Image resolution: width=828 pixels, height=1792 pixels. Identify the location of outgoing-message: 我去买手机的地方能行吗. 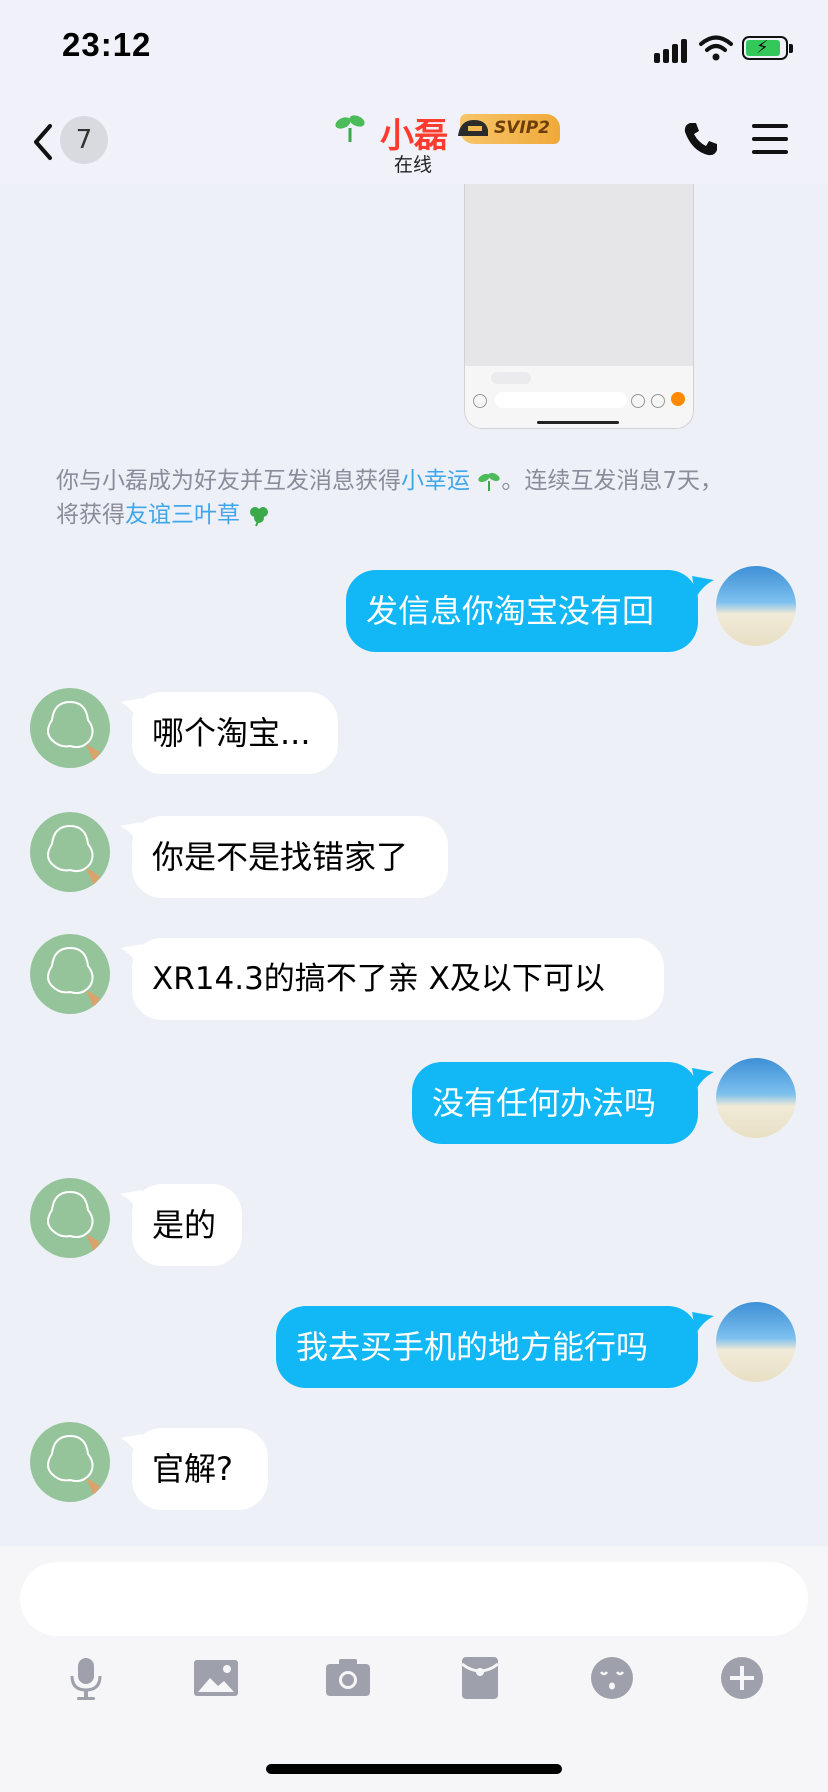
(487, 1347).